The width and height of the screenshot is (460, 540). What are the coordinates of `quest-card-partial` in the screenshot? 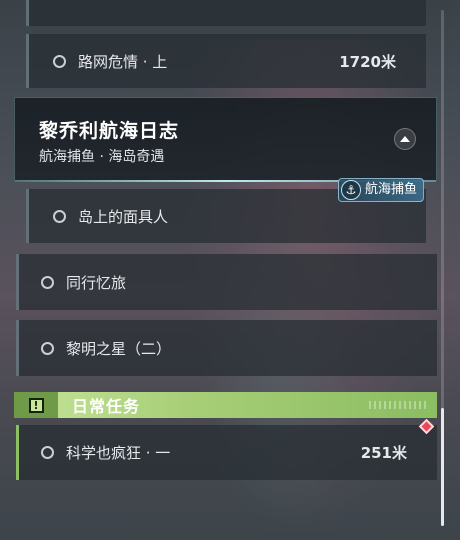 It's located at (226, 13).